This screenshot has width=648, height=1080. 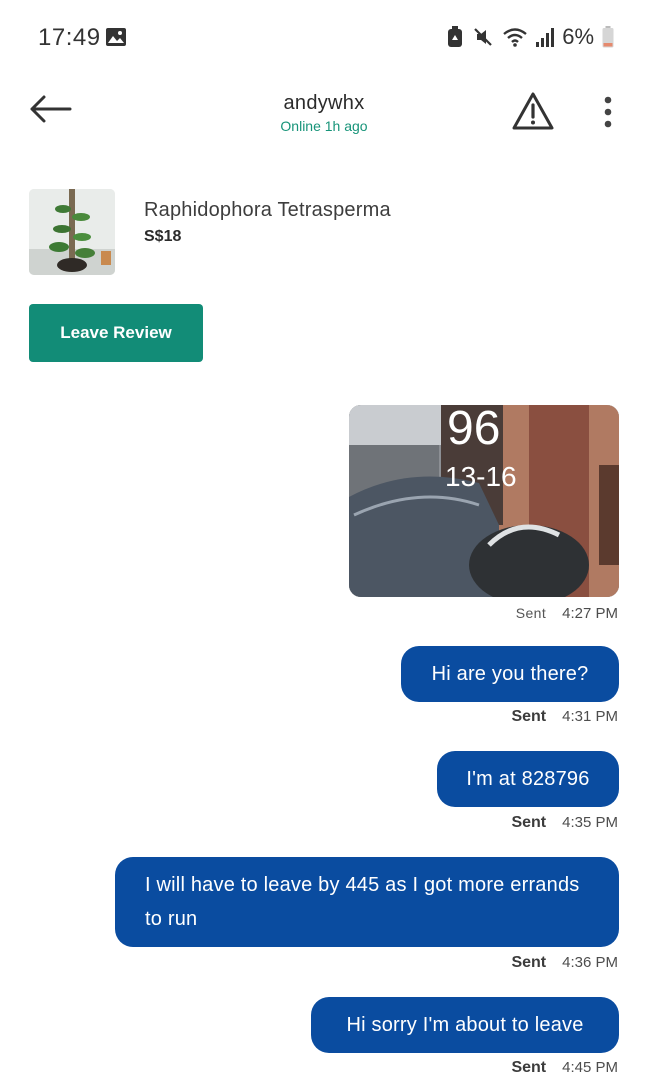 I want to click on message-bubble: Hi sorry I'm about to leave, so click(x=465, y=1025).